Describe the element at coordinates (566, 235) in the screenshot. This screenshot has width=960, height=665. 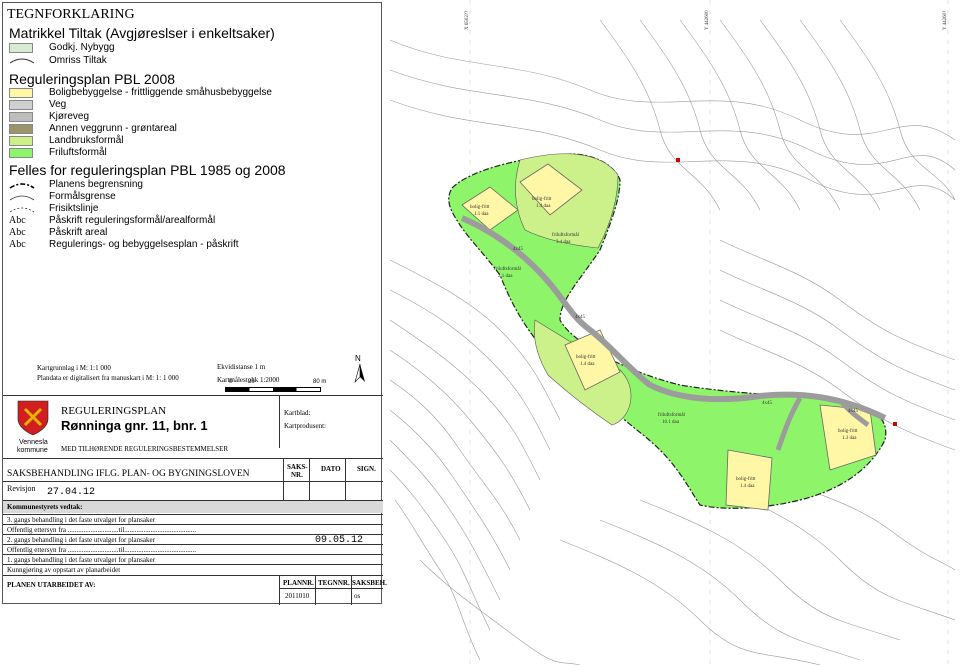
I see `fri-label-1: friluftsformål` at that location.